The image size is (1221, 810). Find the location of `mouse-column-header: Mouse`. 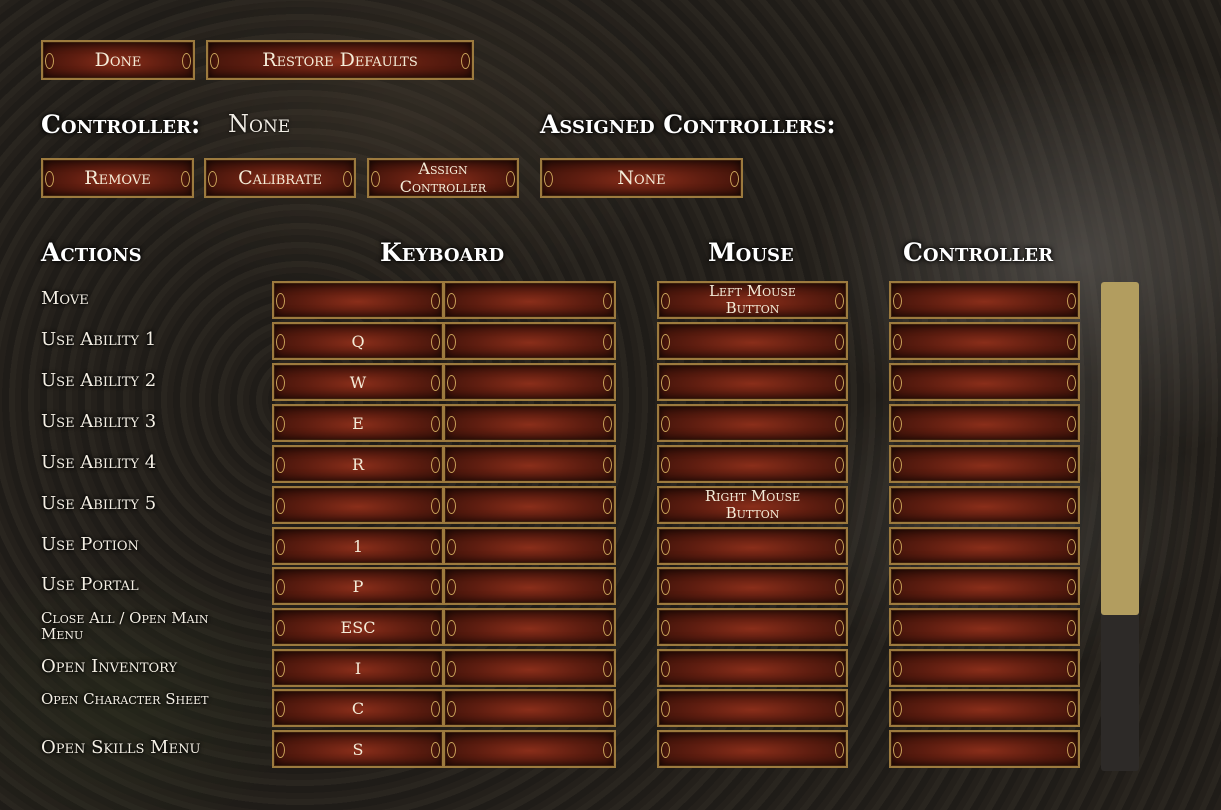

mouse-column-header: Mouse is located at coordinates (751, 252).